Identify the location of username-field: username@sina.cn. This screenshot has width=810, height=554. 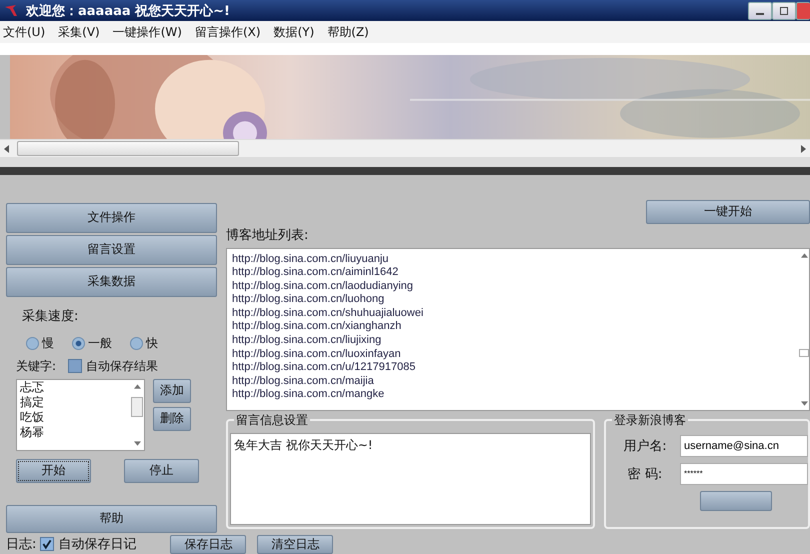
(744, 445).